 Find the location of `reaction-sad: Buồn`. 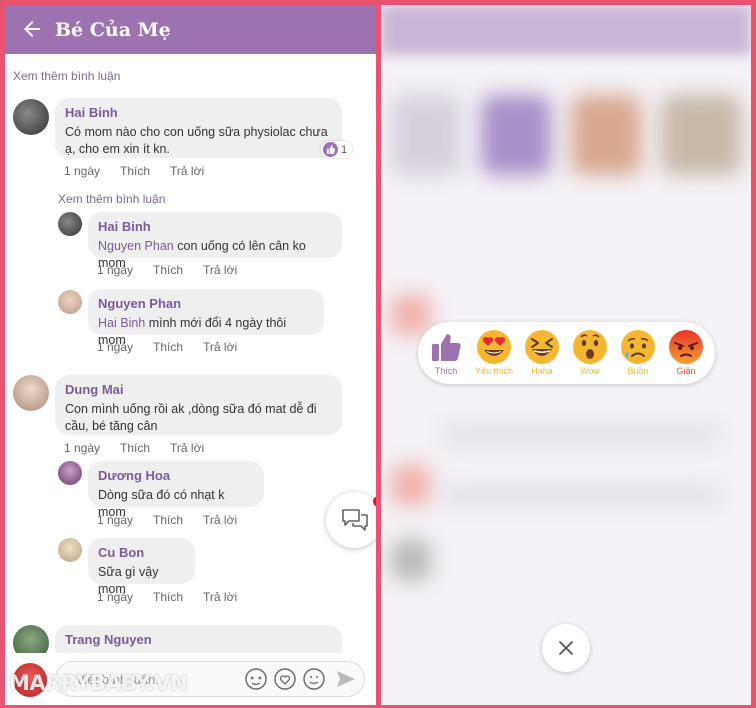

reaction-sad: Buồn is located at coordinates (638, 352).